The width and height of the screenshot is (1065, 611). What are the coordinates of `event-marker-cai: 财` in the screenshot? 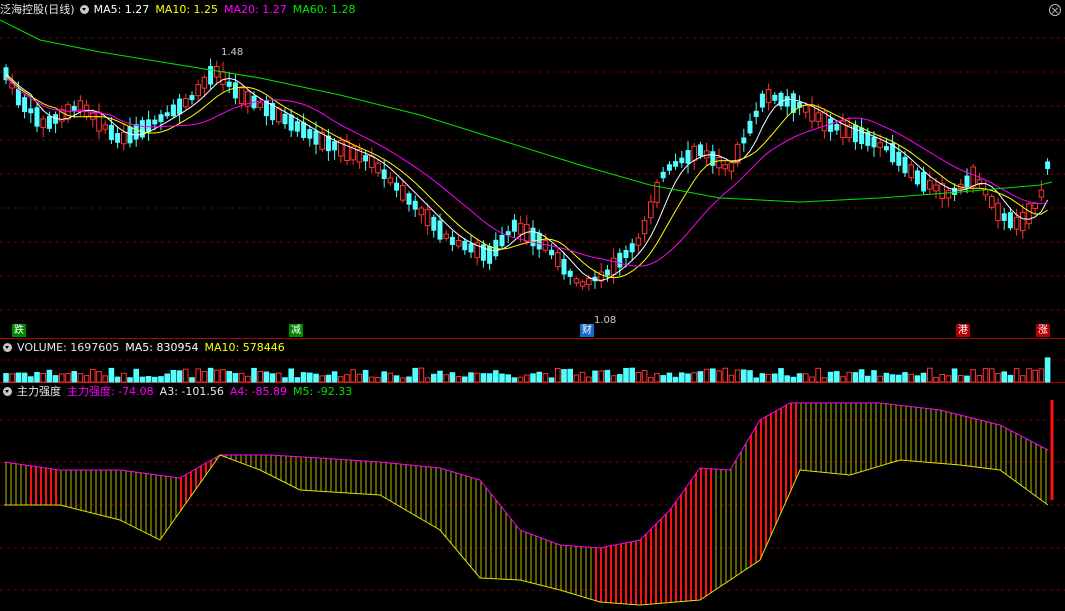 It's located at (587, 330).